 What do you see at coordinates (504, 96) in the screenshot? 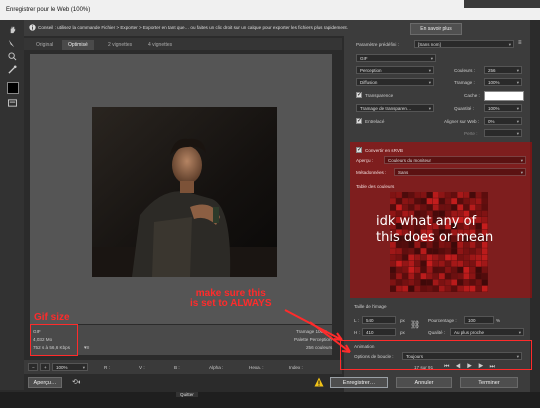
I see `matte-color-swatch` at bounding box center [504, 96].